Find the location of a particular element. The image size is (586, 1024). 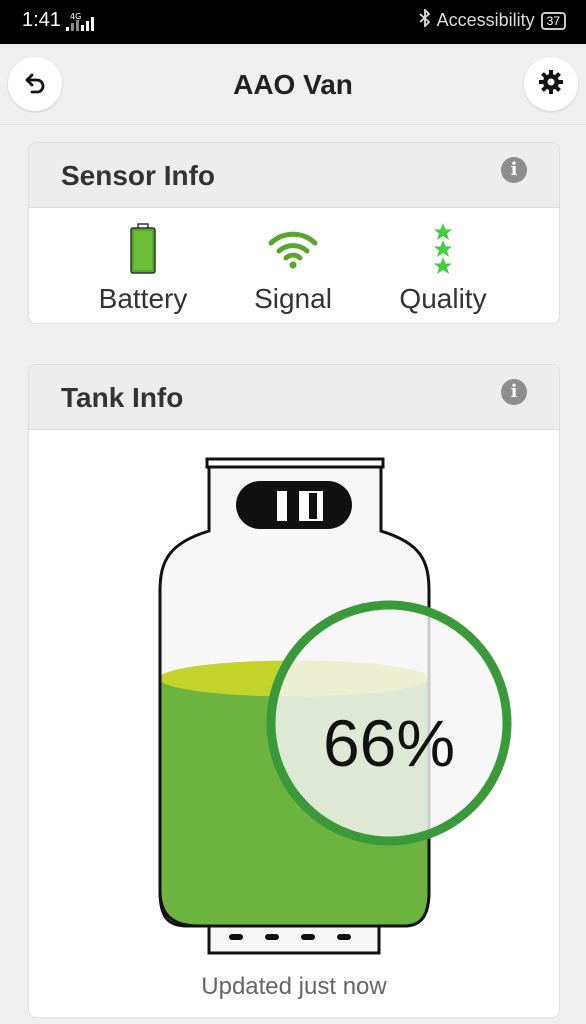

app-header: AAO Van is located at coordinates (293, 84).